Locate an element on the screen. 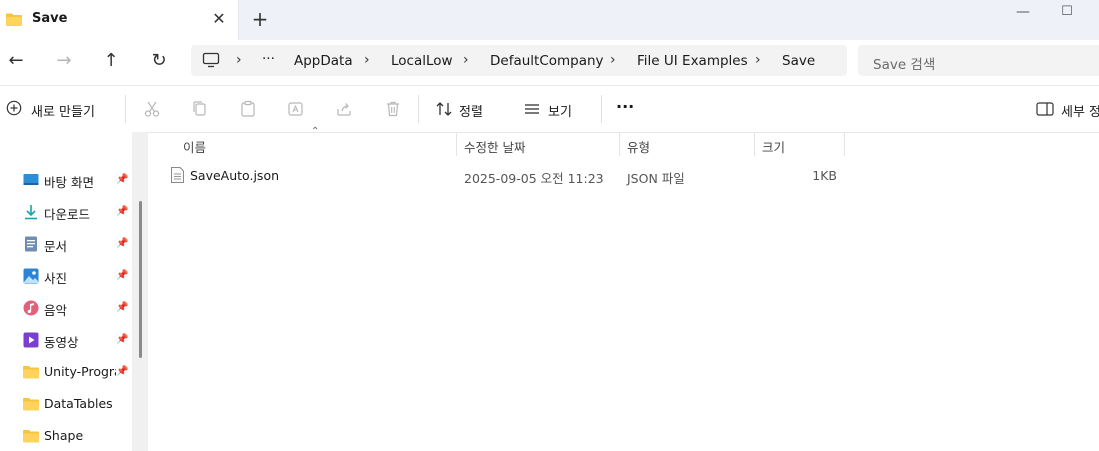 Image resolution: width=1099 pixels, height=451 pixels. new-button: 새로 만들기 is located at coordinates (63, 110).